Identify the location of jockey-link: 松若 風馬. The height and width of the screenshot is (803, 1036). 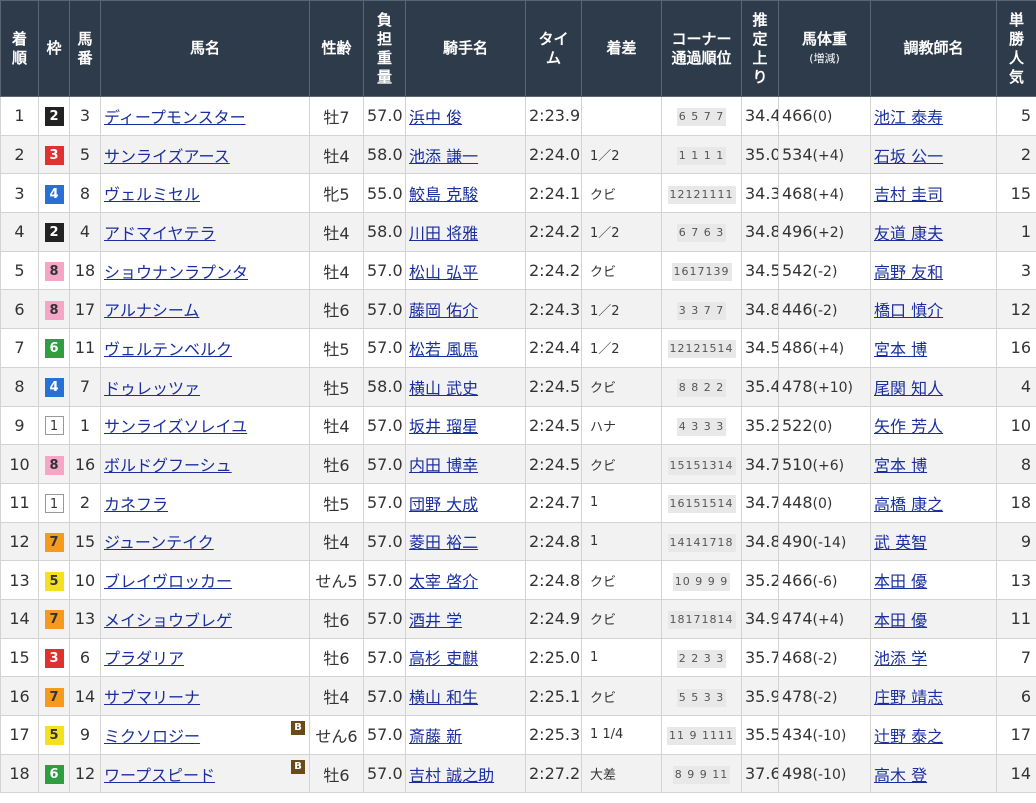
(443, 349).